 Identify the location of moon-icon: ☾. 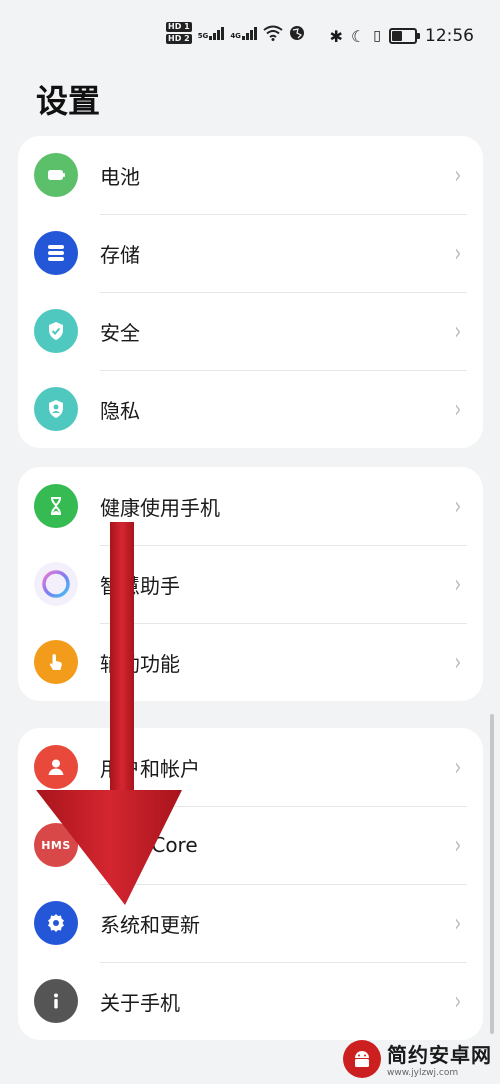
(358, 36).